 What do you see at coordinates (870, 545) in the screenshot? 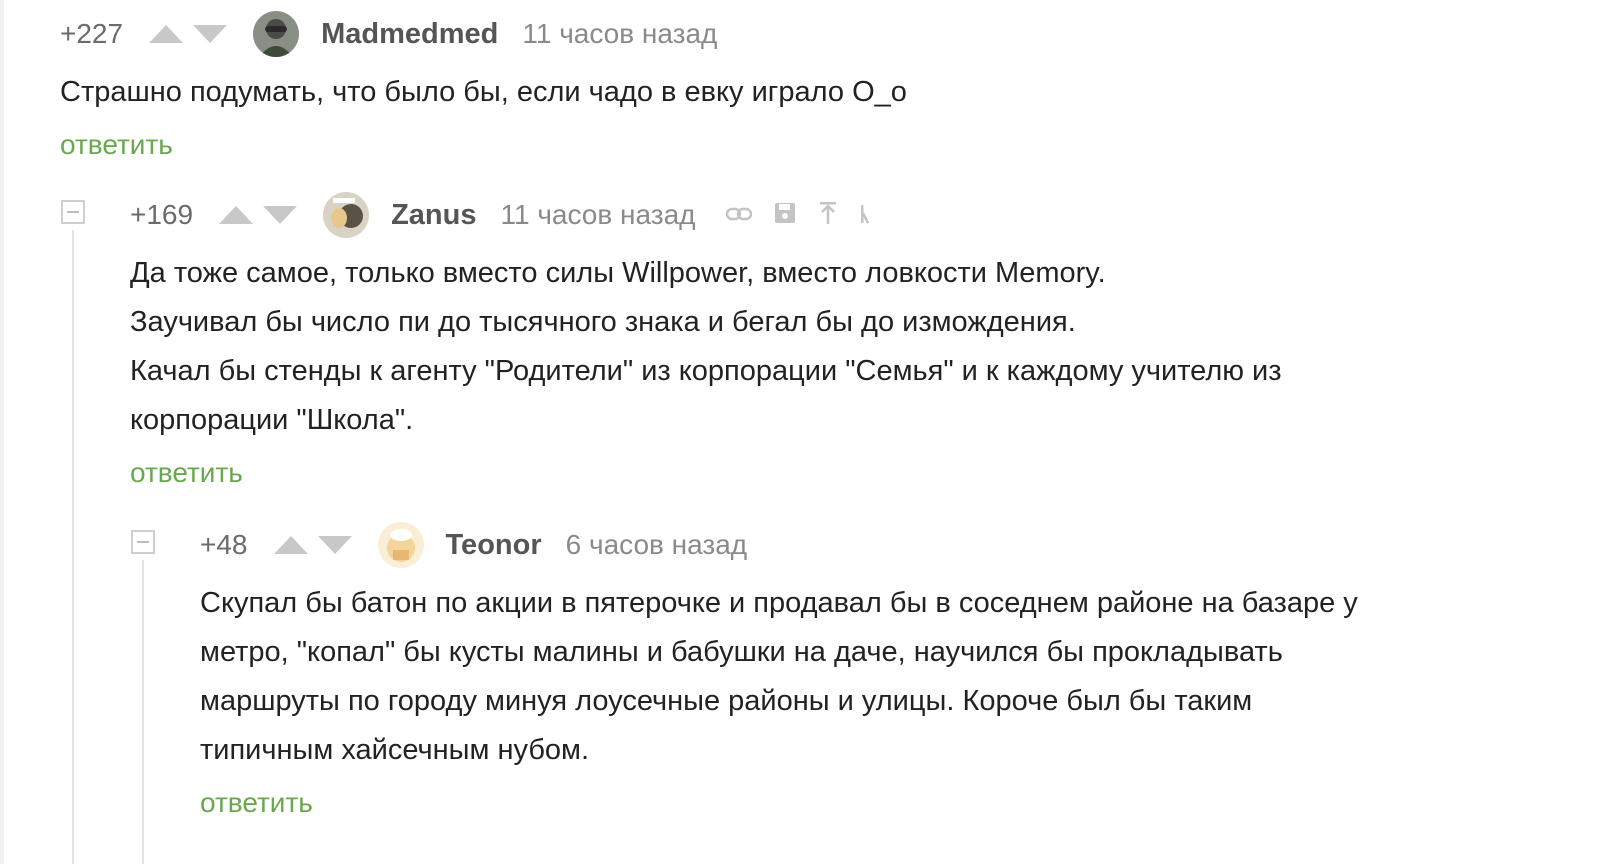
I see `comment-header: +48 Teonor 6 часов назад` at bounding box center [870, 545].